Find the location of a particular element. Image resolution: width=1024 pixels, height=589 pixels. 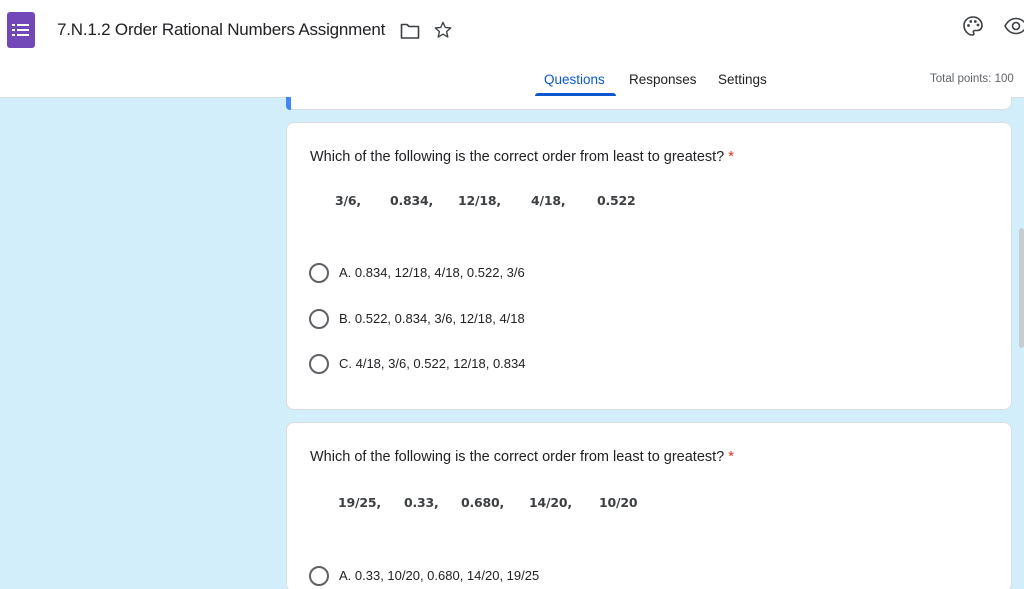

tab-responses: Responses is located at coordinates (663, 79).